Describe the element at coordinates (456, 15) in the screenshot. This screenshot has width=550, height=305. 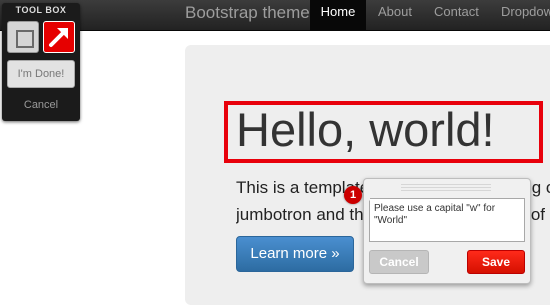
I see `nav-item-contact: Contact` at that location.